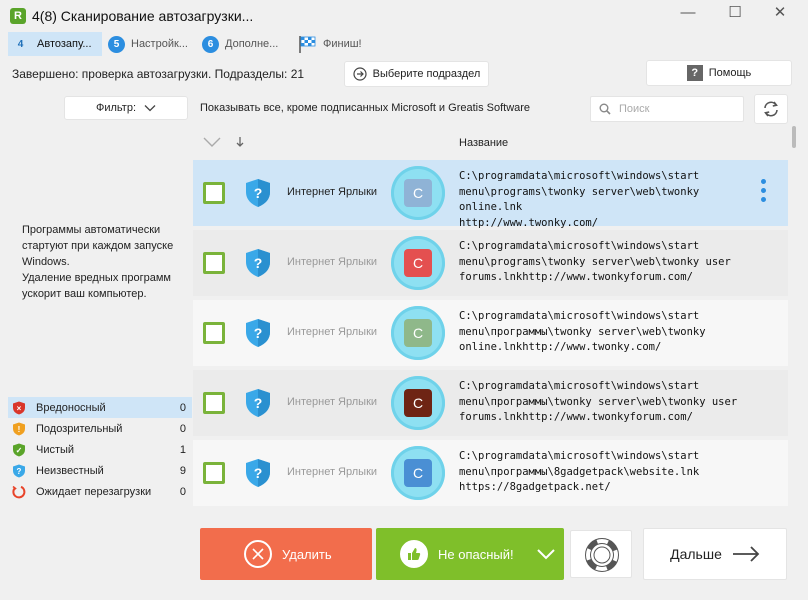 The height and width of the screenshot is (600, 808). I want to click on legend-label: Ожидает перезагрузки, so click(94, 491).